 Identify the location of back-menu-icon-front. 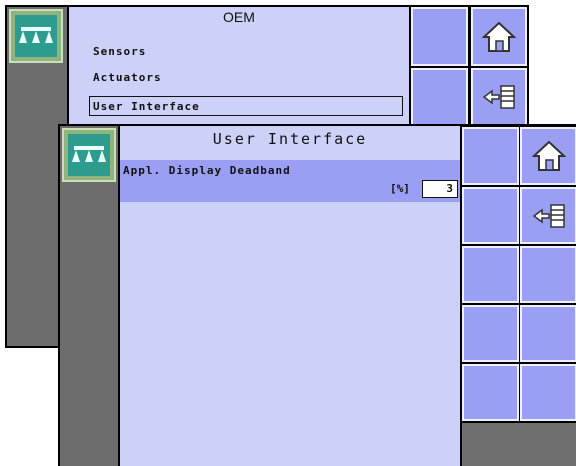
(548, 215).